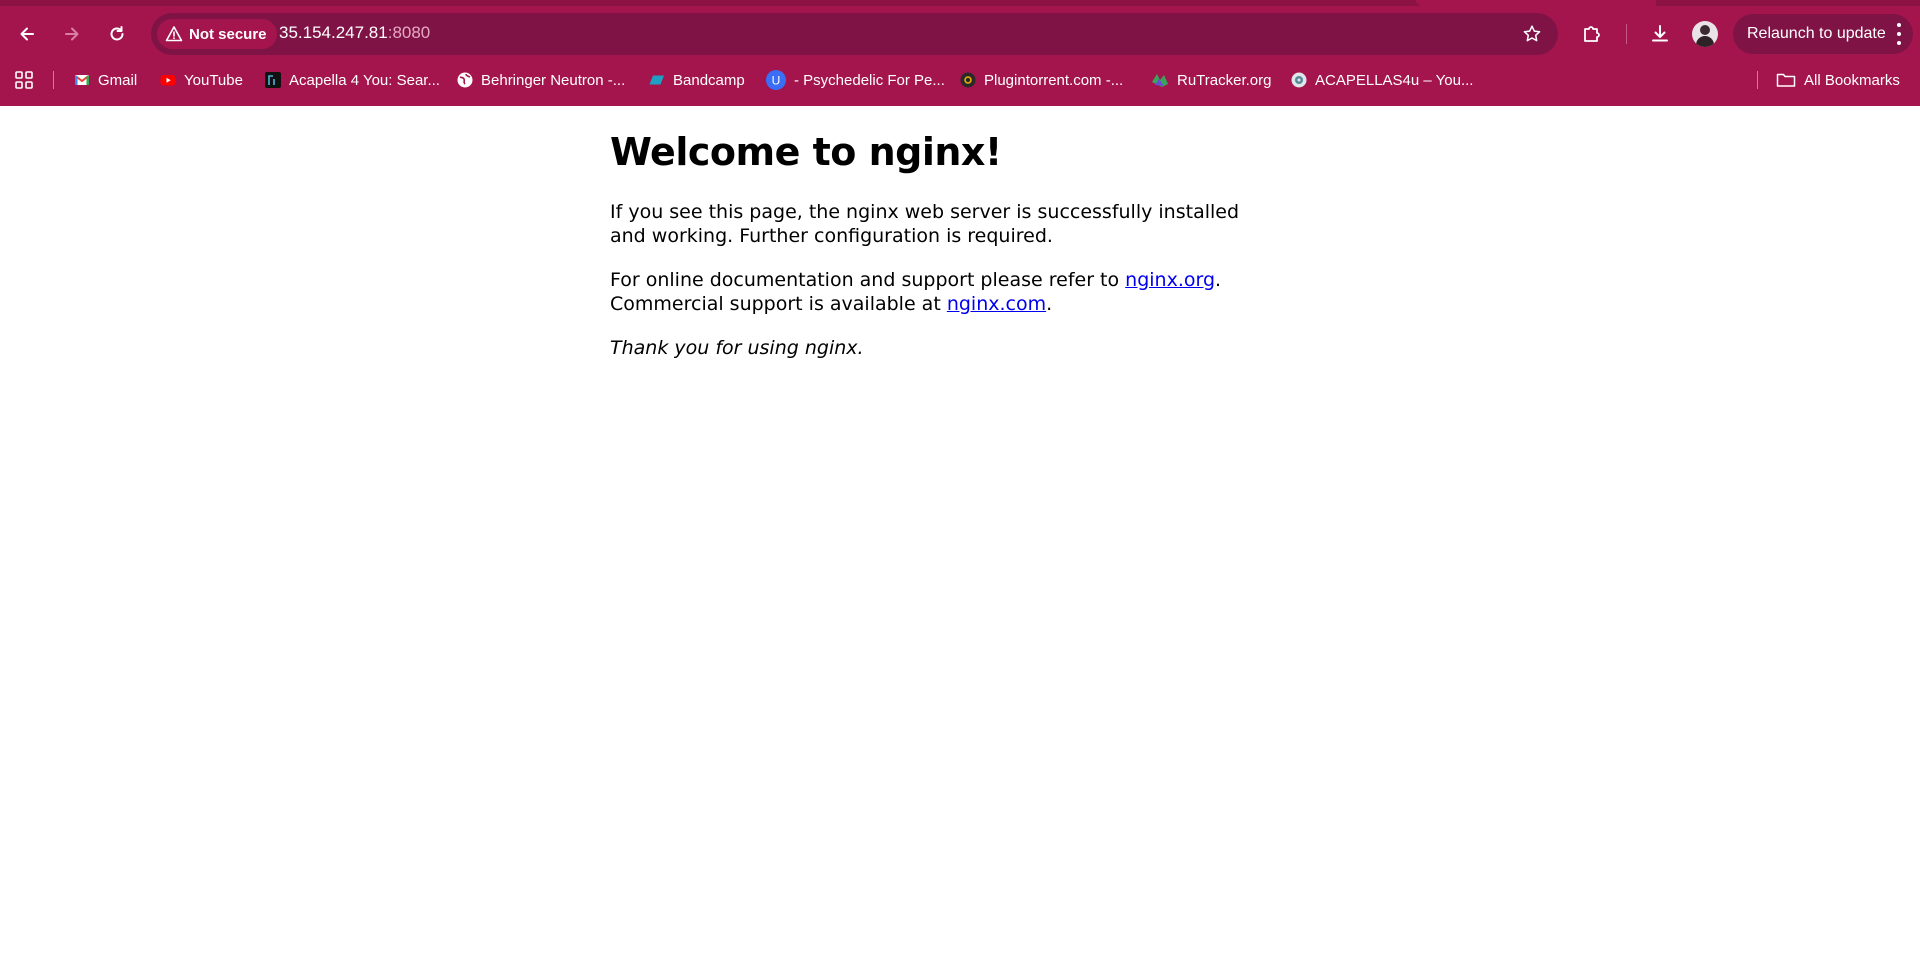 The image size is (1920, 968). I want to click on bookmark-label: YouTube, so click(213, 80).